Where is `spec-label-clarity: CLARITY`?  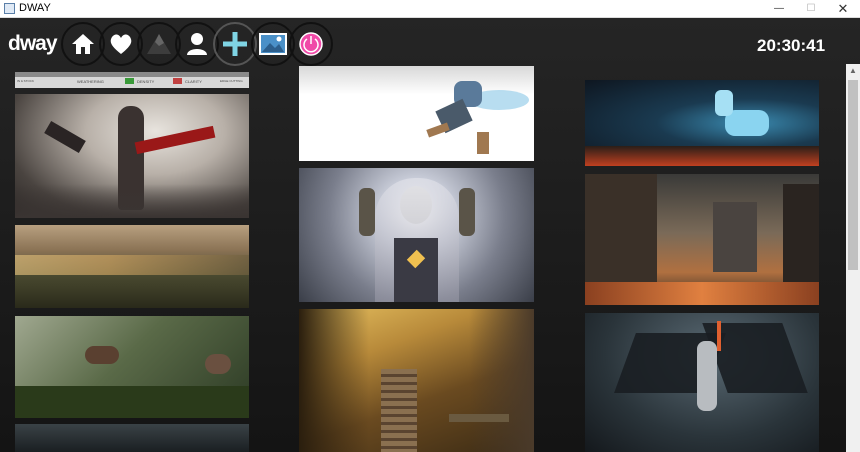 spec-label-clarity: CLARITY is located at coordinates (193, 81).